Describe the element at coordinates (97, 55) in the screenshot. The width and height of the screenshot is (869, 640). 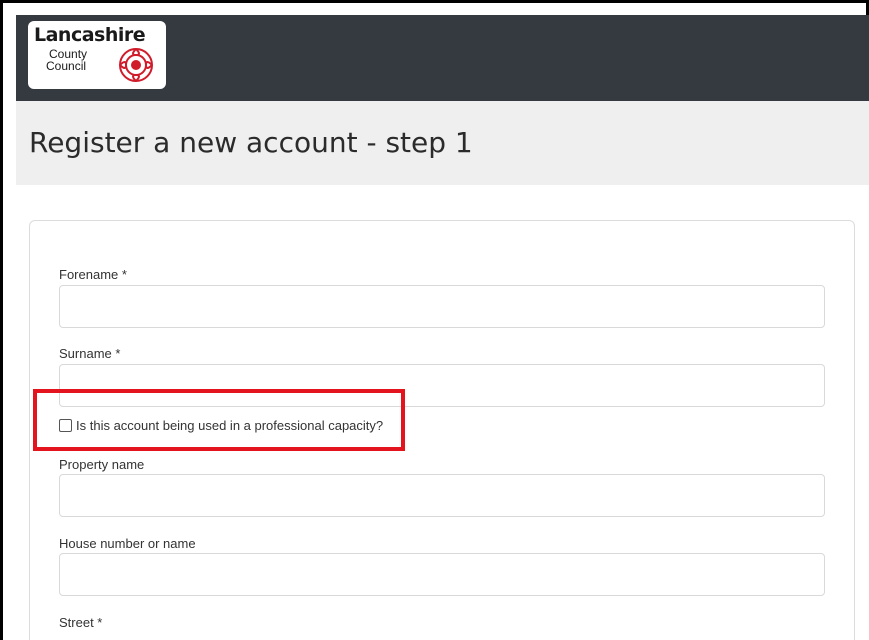
I see `lancashire-logo: Lancashire County Council` at that location.